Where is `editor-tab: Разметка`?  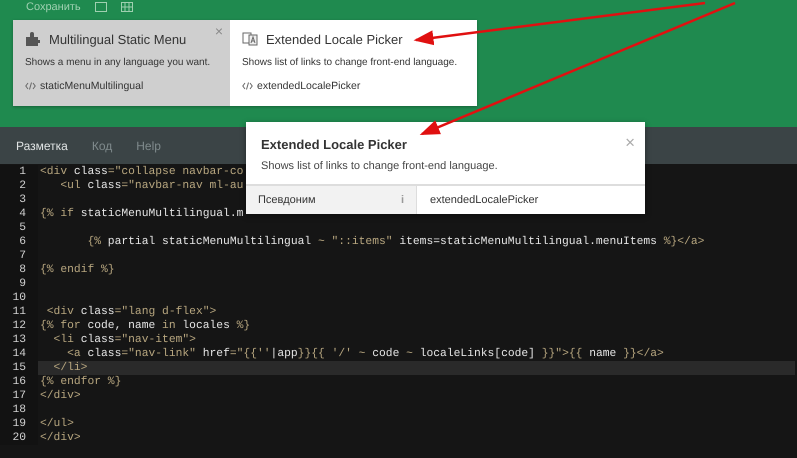 editor-tab: Разметка is located at coordinates (42, 145).